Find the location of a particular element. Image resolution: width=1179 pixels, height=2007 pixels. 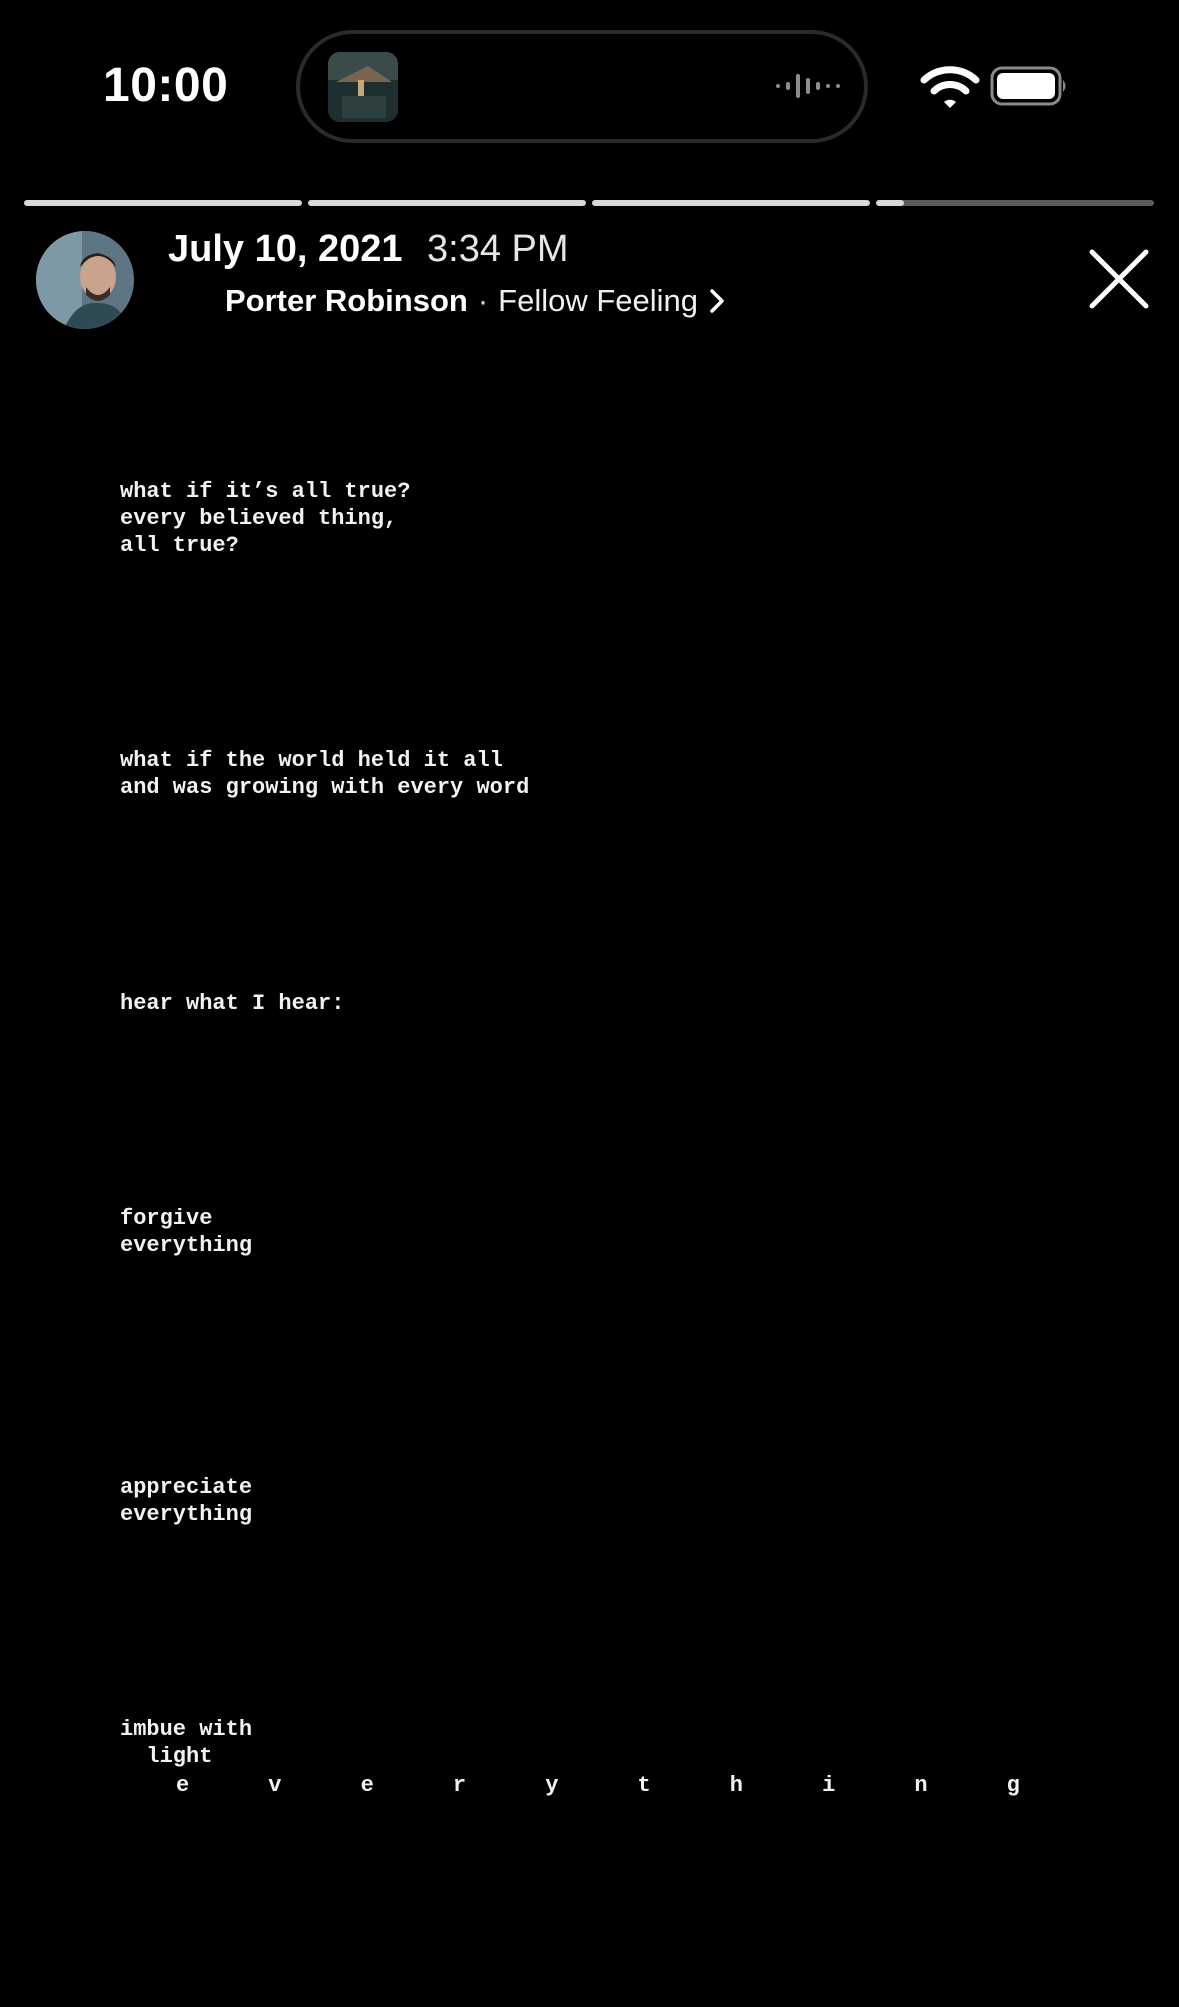

story-progress is located at coordinates (589, 203).